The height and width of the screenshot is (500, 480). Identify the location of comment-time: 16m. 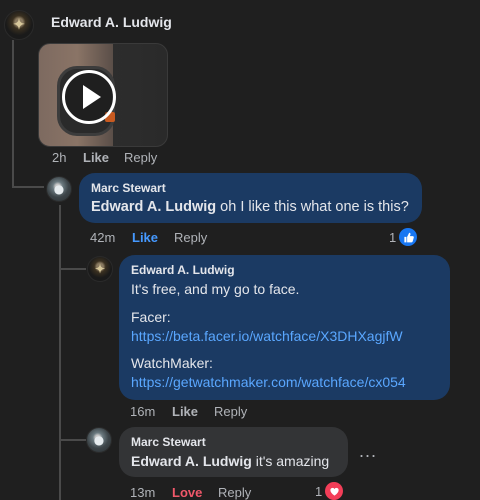
(151, 411).